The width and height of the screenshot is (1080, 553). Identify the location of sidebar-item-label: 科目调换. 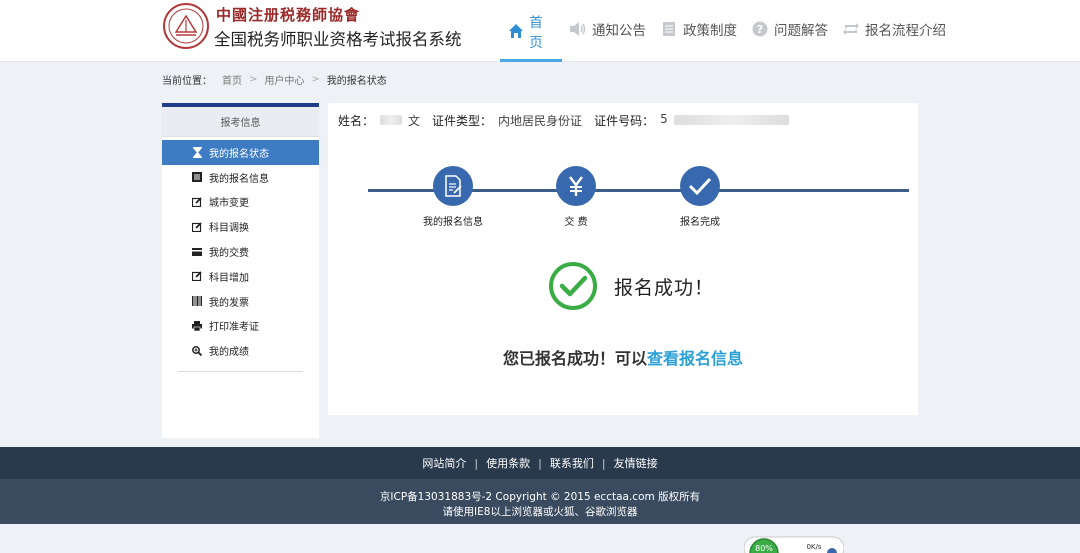
(229, 229).